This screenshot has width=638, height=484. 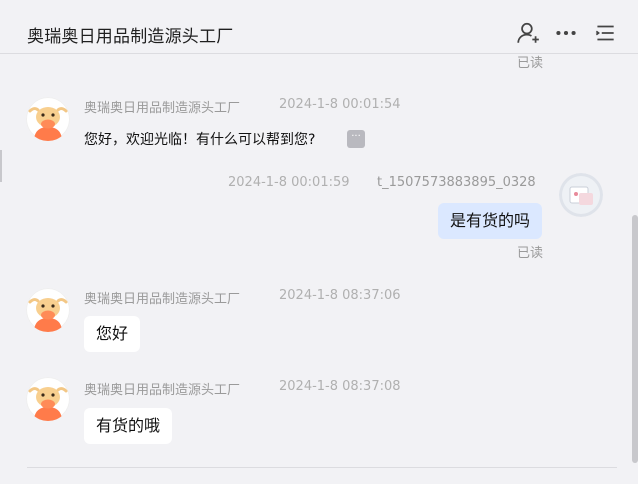 What do you see at coordinates (490, 221) in the screenshot?
I see `message-bubble: 是有货的吗` at bounding box center [490, 221].